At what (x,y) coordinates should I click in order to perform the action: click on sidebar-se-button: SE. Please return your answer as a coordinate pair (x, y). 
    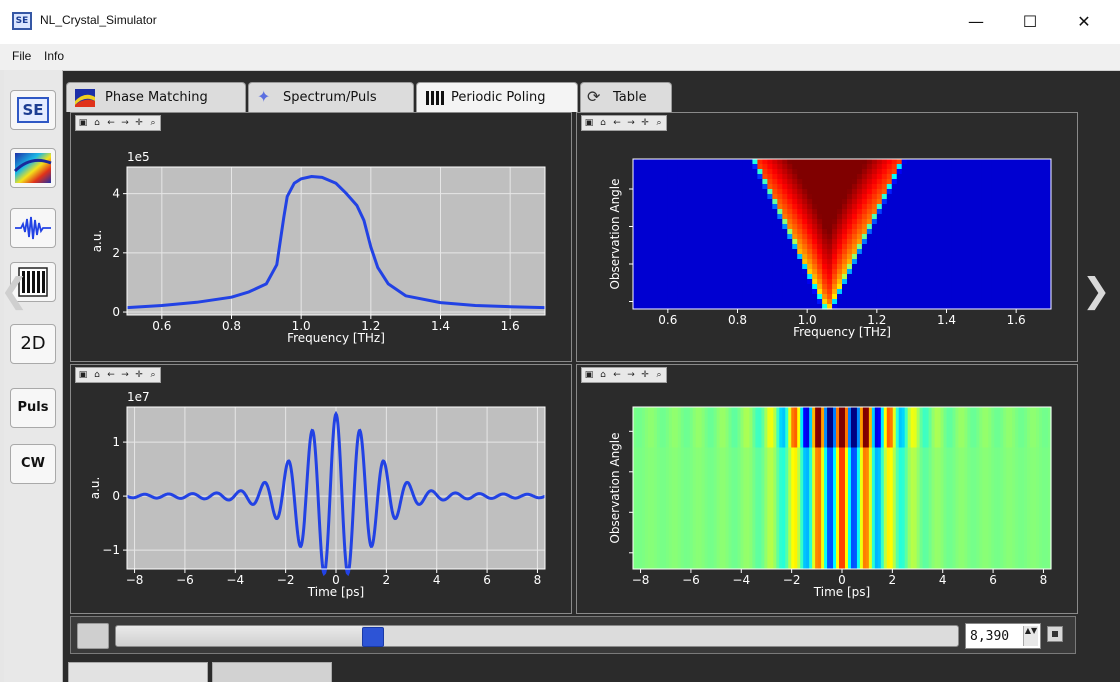
    Looking at the image, I should click on (33, 110).